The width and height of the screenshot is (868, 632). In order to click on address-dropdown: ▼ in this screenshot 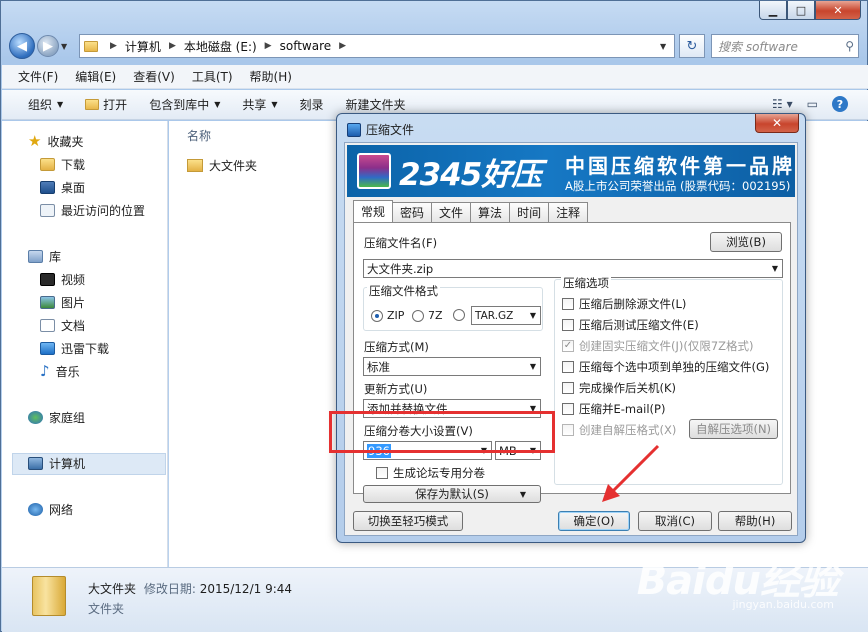, I will do `click(667, 46)`.